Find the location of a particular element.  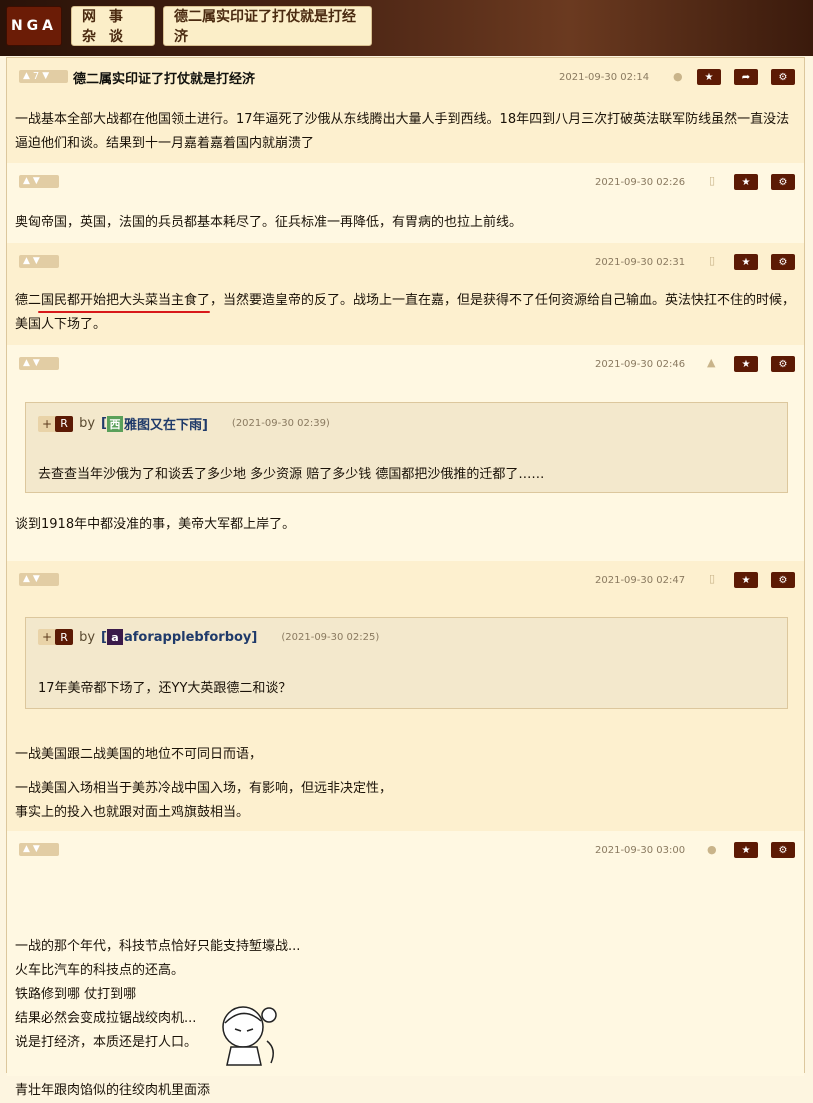

post-date: 2021-09-30 03:00 is located at coordinates (640, 850).